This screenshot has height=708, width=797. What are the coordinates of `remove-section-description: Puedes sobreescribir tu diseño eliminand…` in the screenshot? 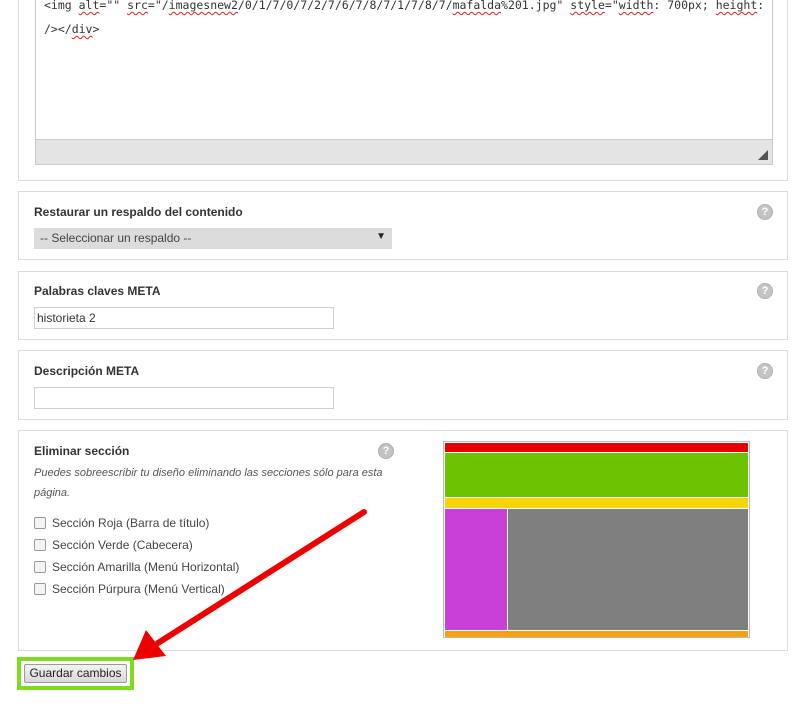 It's located at (208, 483).